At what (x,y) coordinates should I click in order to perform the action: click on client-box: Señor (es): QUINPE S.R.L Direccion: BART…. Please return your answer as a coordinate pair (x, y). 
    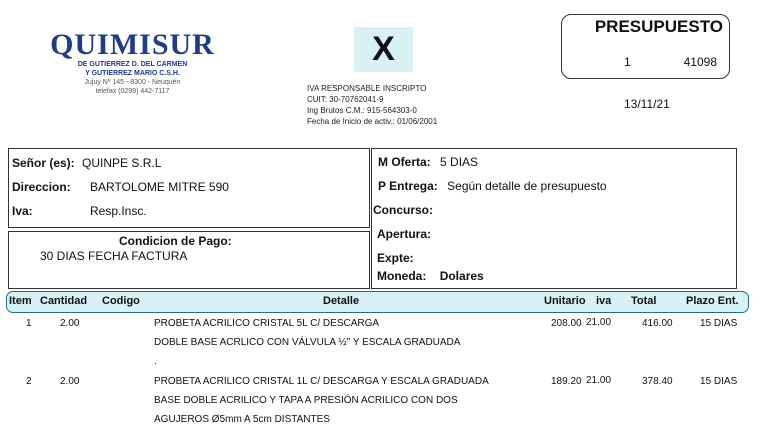
    Looking at the image, I should click on (189, 188).